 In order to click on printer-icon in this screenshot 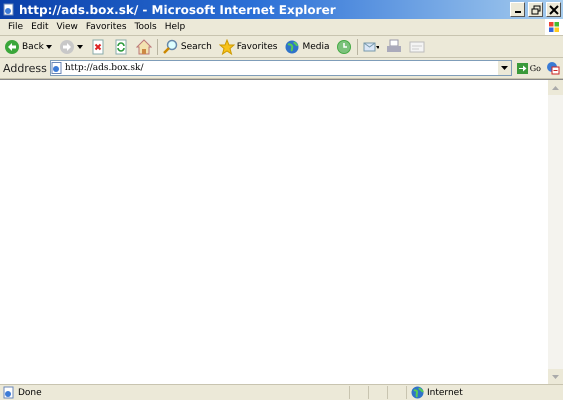, I will do `click(394, 46)`.